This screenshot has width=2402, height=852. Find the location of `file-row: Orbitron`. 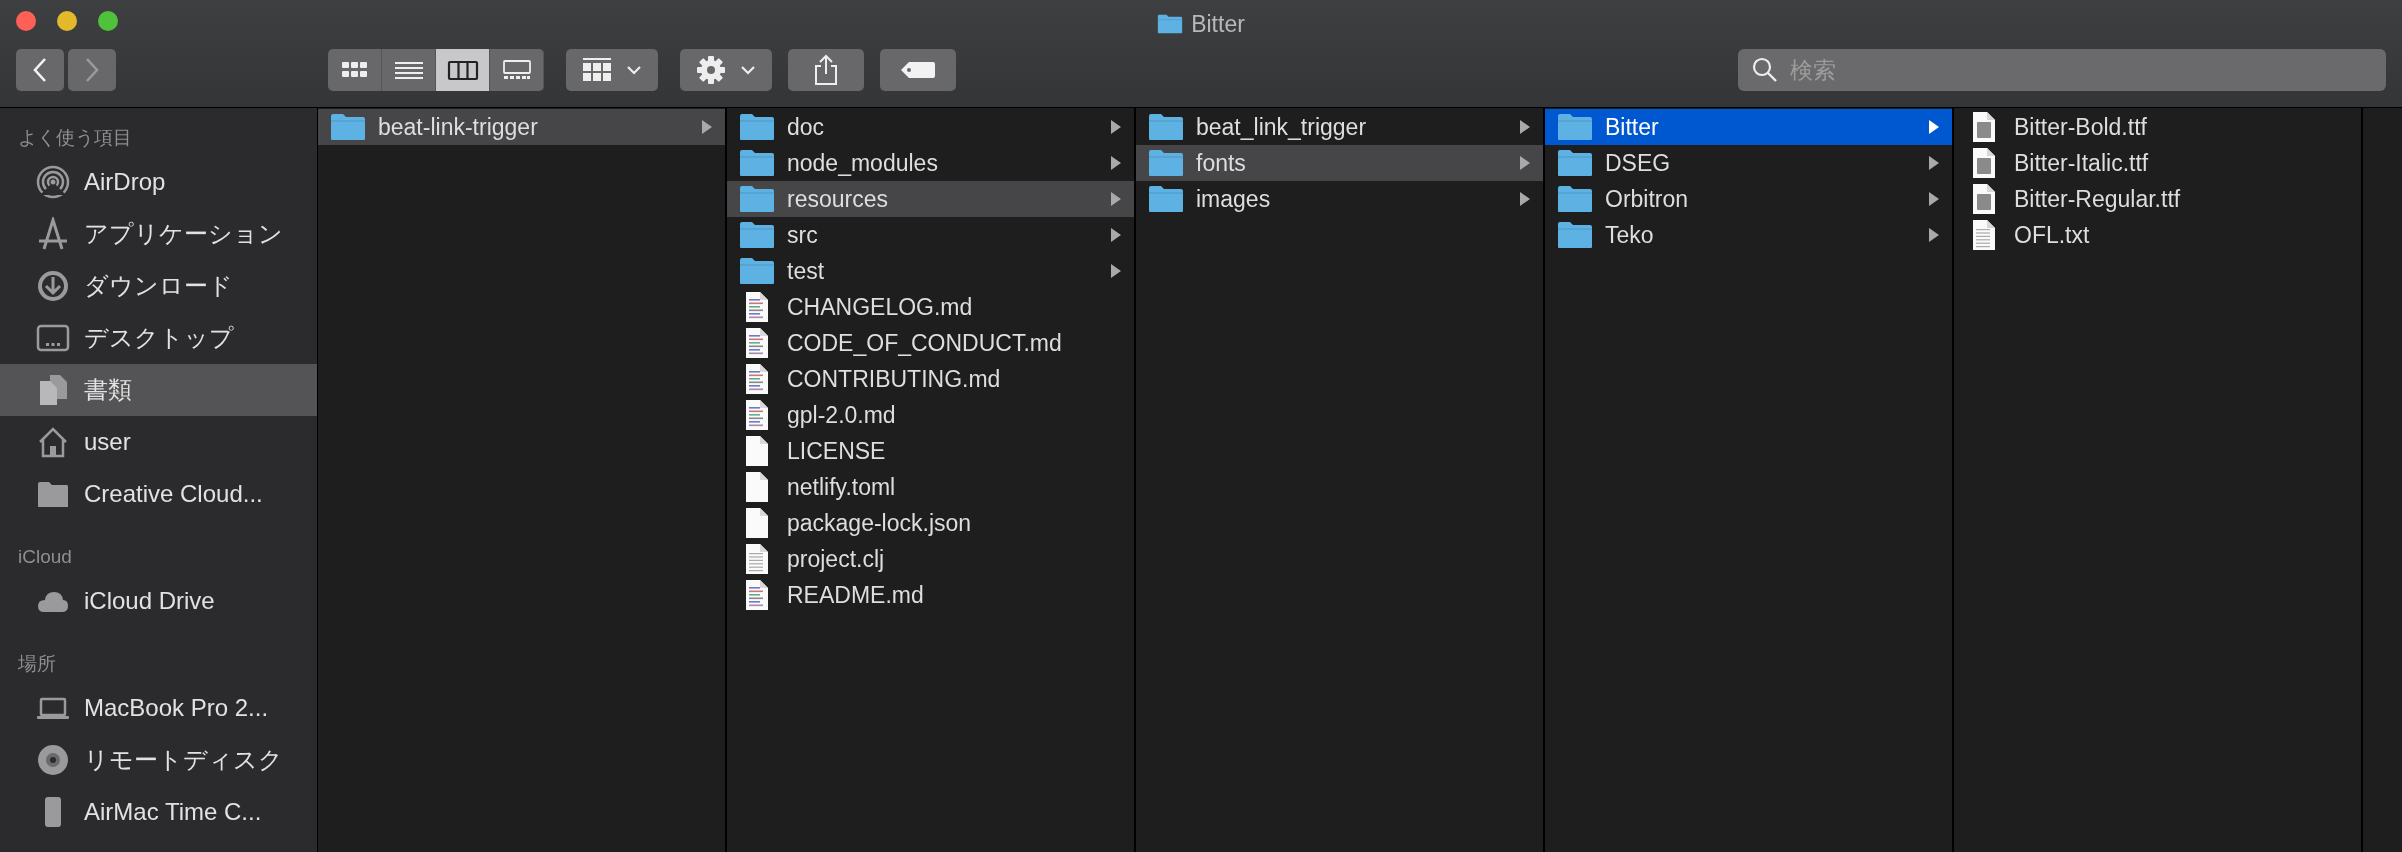

file-row: Orbitron is located at coordinates (1748, 199).